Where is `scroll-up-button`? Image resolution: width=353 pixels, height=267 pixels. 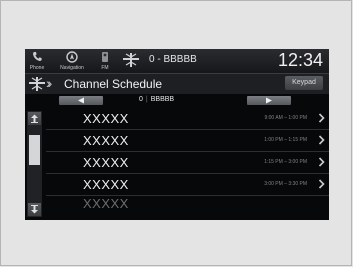
scroll-up-button is located at coordinates (34, 118).